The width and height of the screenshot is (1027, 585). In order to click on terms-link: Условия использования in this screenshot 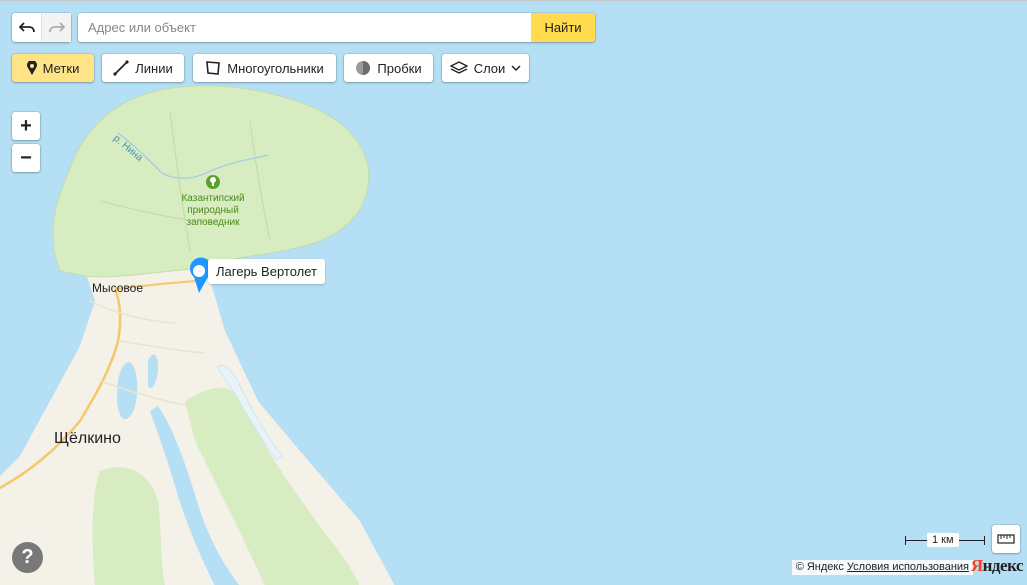, I will do `click(908, 567)`.